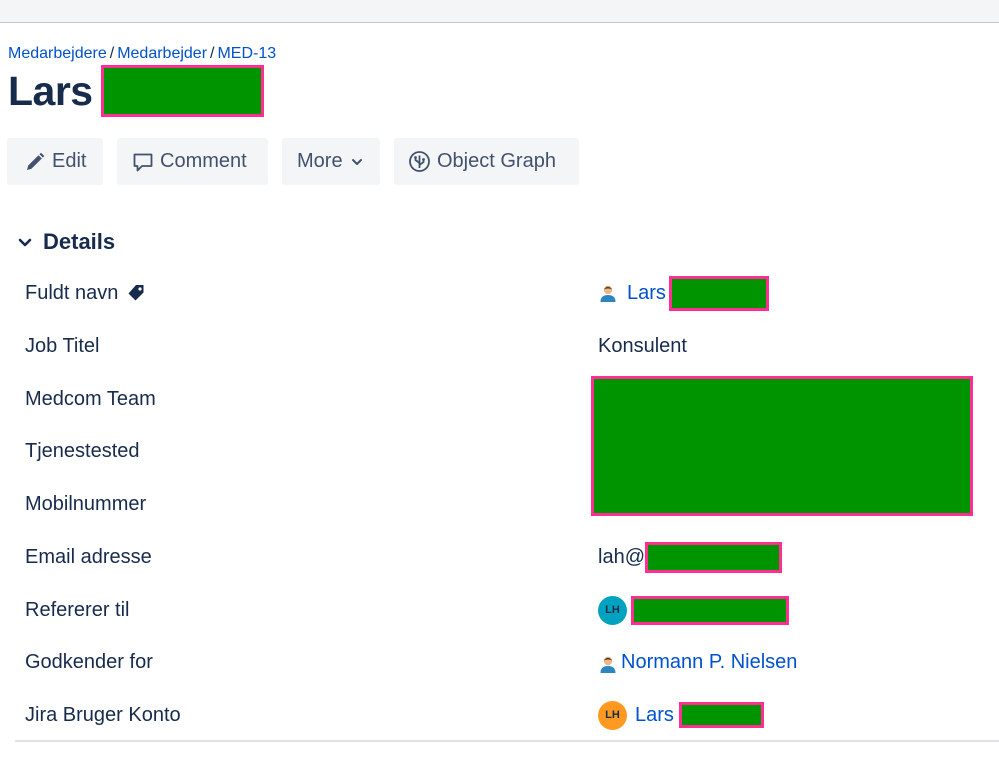  Describe the element at coordinates (57, 54) in the screenshot. I see `breadcrumb-medarbejdere: Medarbejdere` at that location.